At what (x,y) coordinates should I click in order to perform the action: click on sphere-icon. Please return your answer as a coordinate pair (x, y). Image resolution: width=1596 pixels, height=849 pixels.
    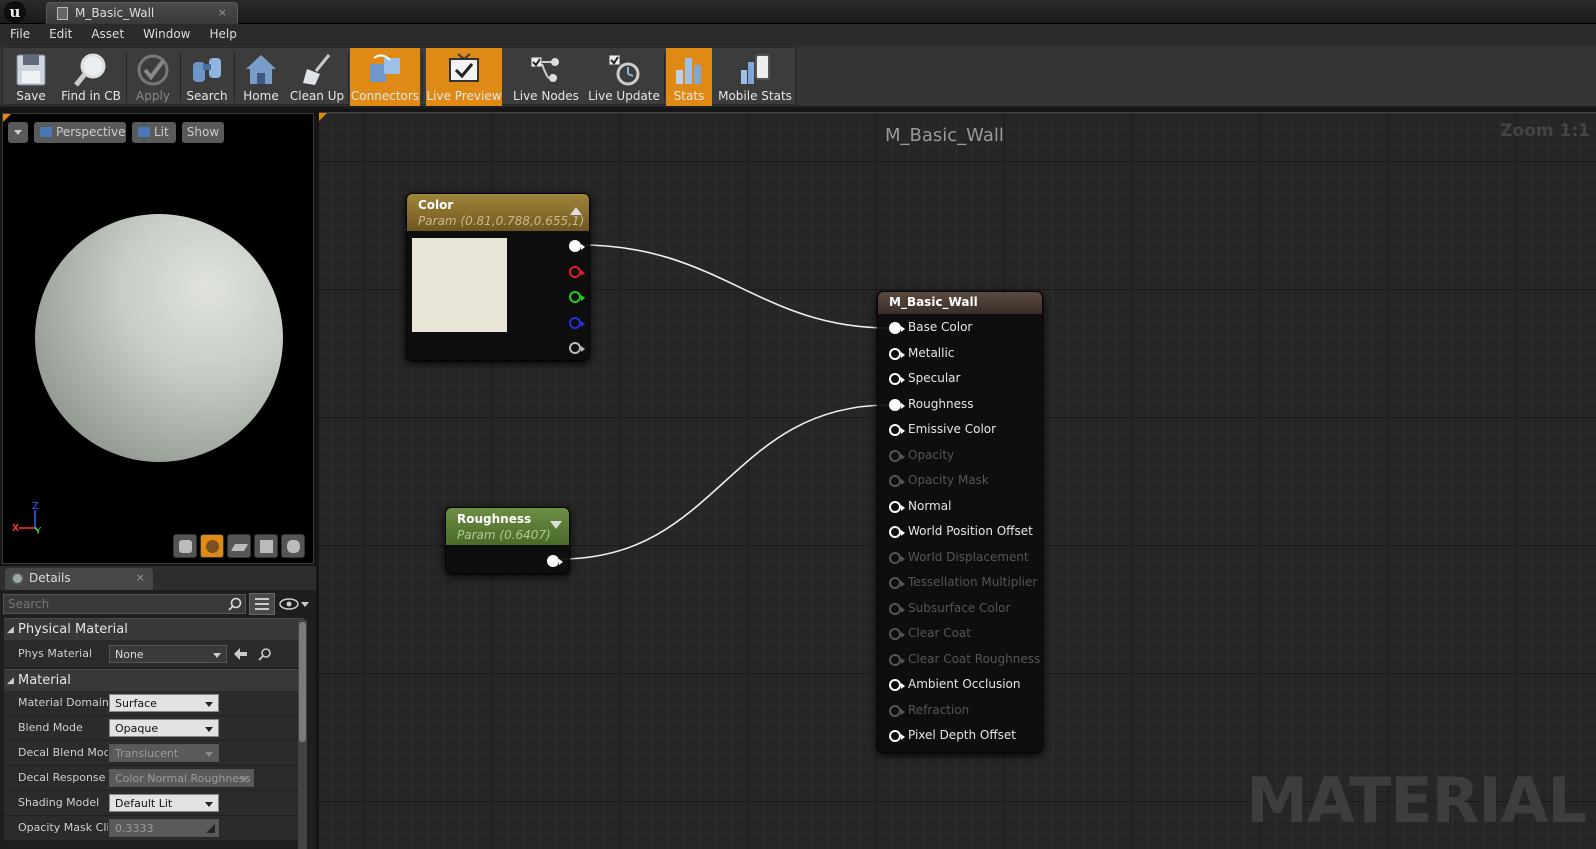
    Looking at the image, I should click on (212, 546).